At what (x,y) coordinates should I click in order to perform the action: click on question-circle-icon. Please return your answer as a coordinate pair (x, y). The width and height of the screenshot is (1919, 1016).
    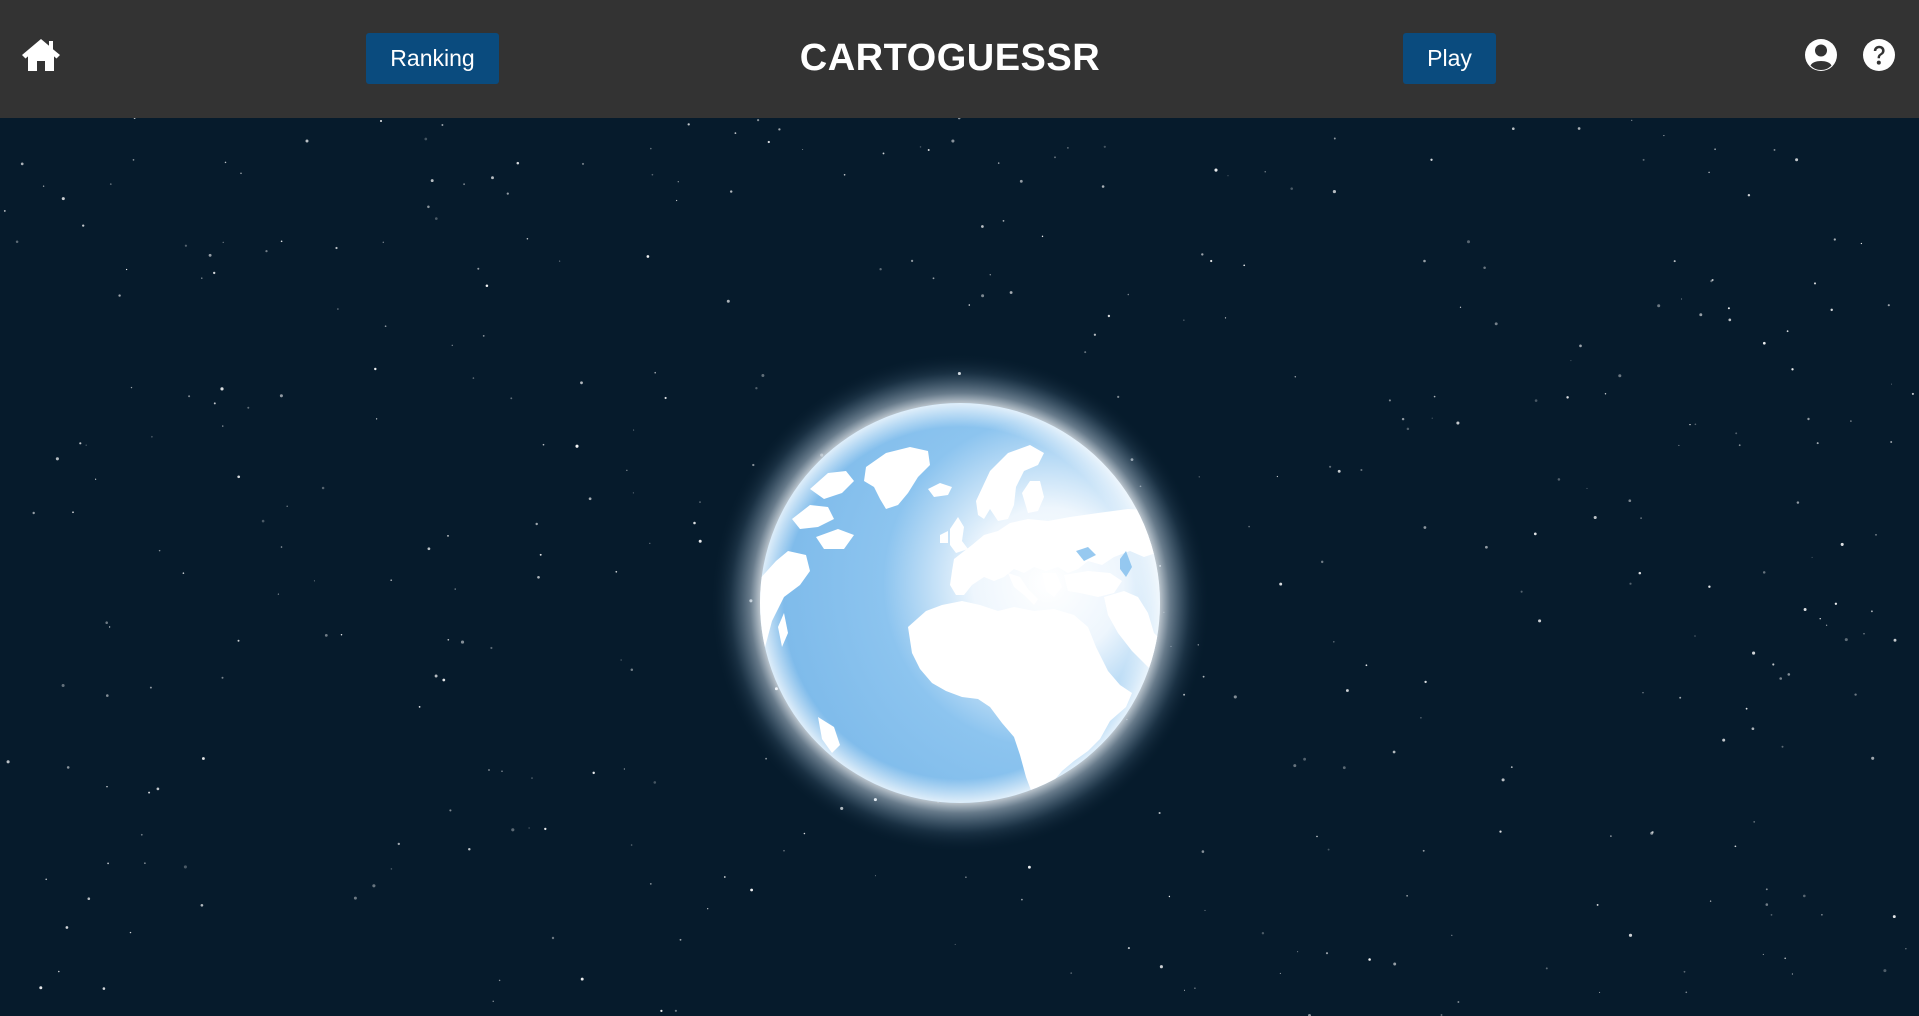
    Looking at the image, I should click on (1879, 55).